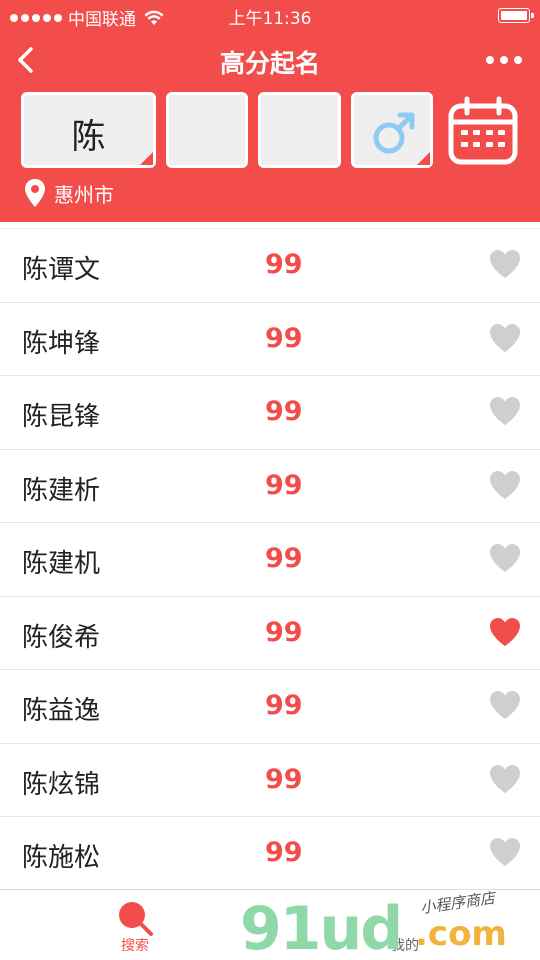 This screenshot has width=540, height=960. I want to click on name-row: 陈施松 99, so click(270, 854).